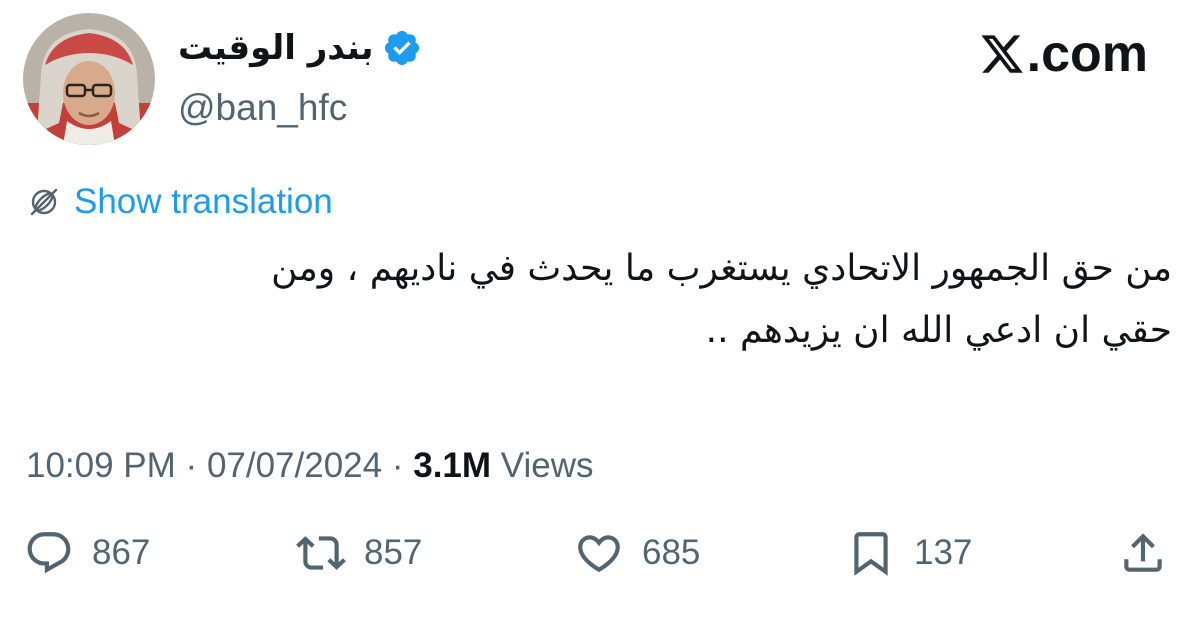 The width and height of the screenshot is (1200, 620). I want to click on share-icon, so click(1143, 552).